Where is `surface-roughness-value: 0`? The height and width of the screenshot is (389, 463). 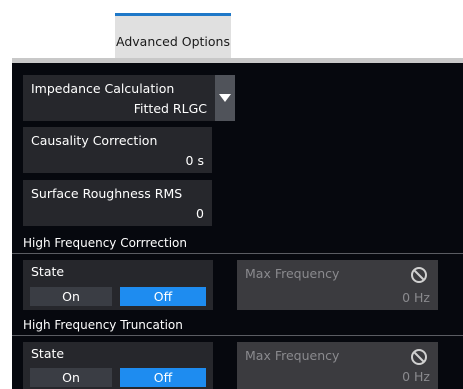 surface-roughness-value: 0 is located at coordinates (200, 213).